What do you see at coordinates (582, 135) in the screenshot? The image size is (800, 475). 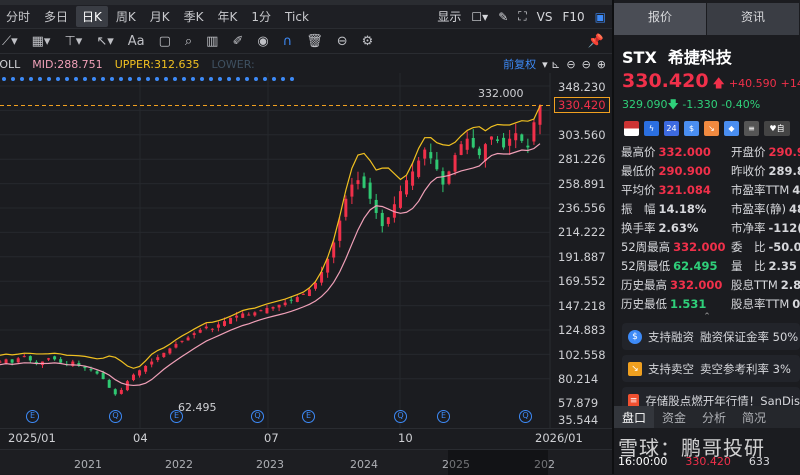 I see `price-tick: 303.560` at bounding box center [582, 135].